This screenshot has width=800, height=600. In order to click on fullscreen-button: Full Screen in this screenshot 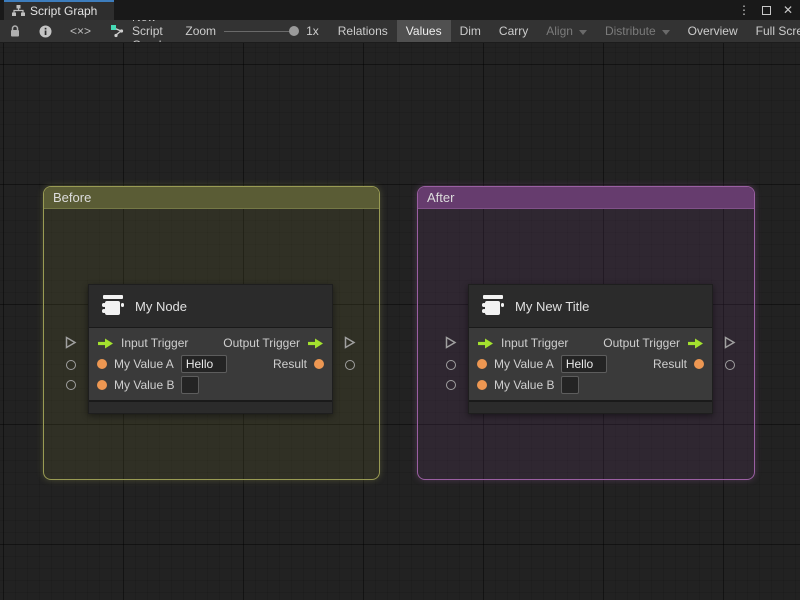, I will do `click(773, 31)`.